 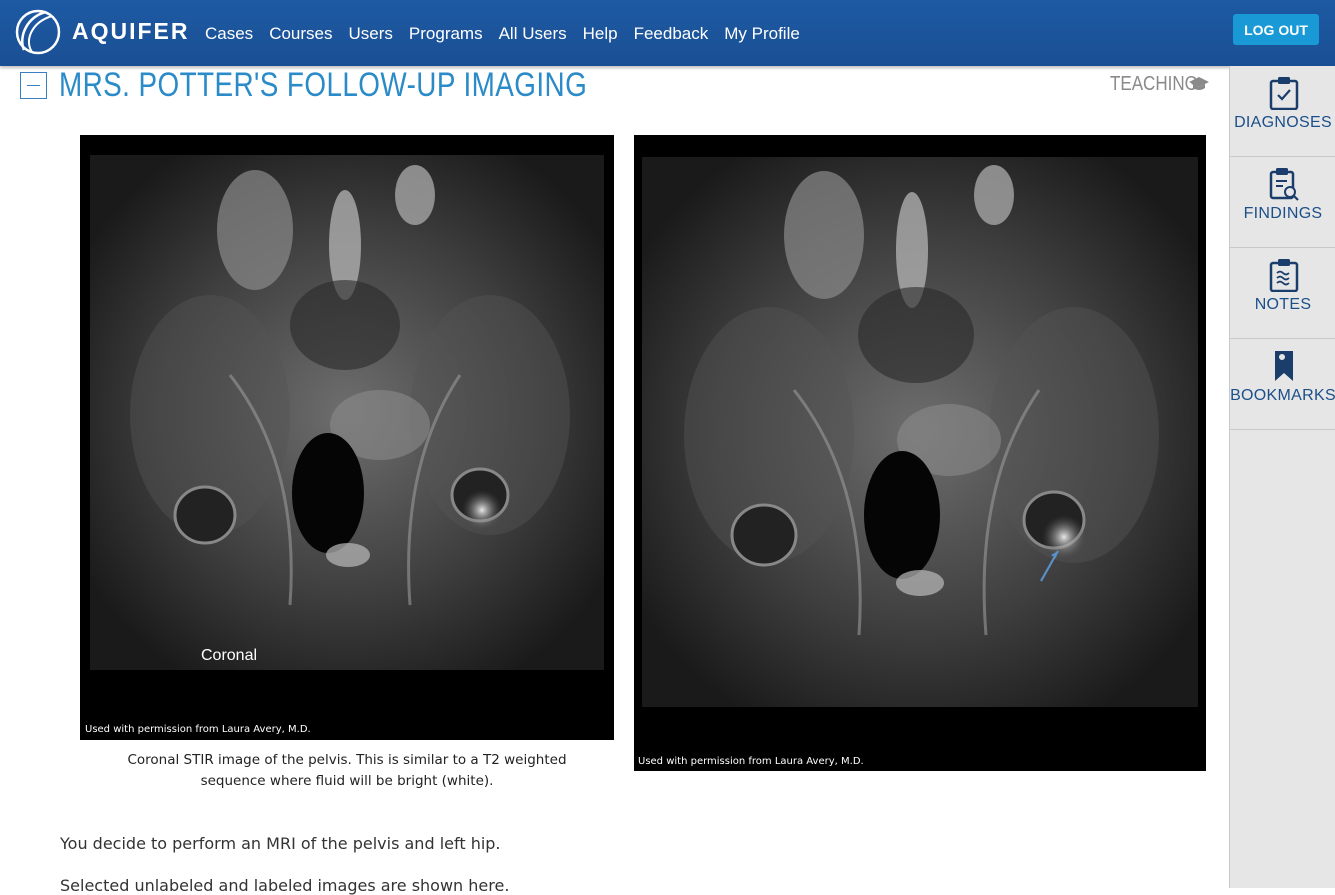 I want to click on sidebar-label-findings: FINDINGS, so click(x=1283, y=213).